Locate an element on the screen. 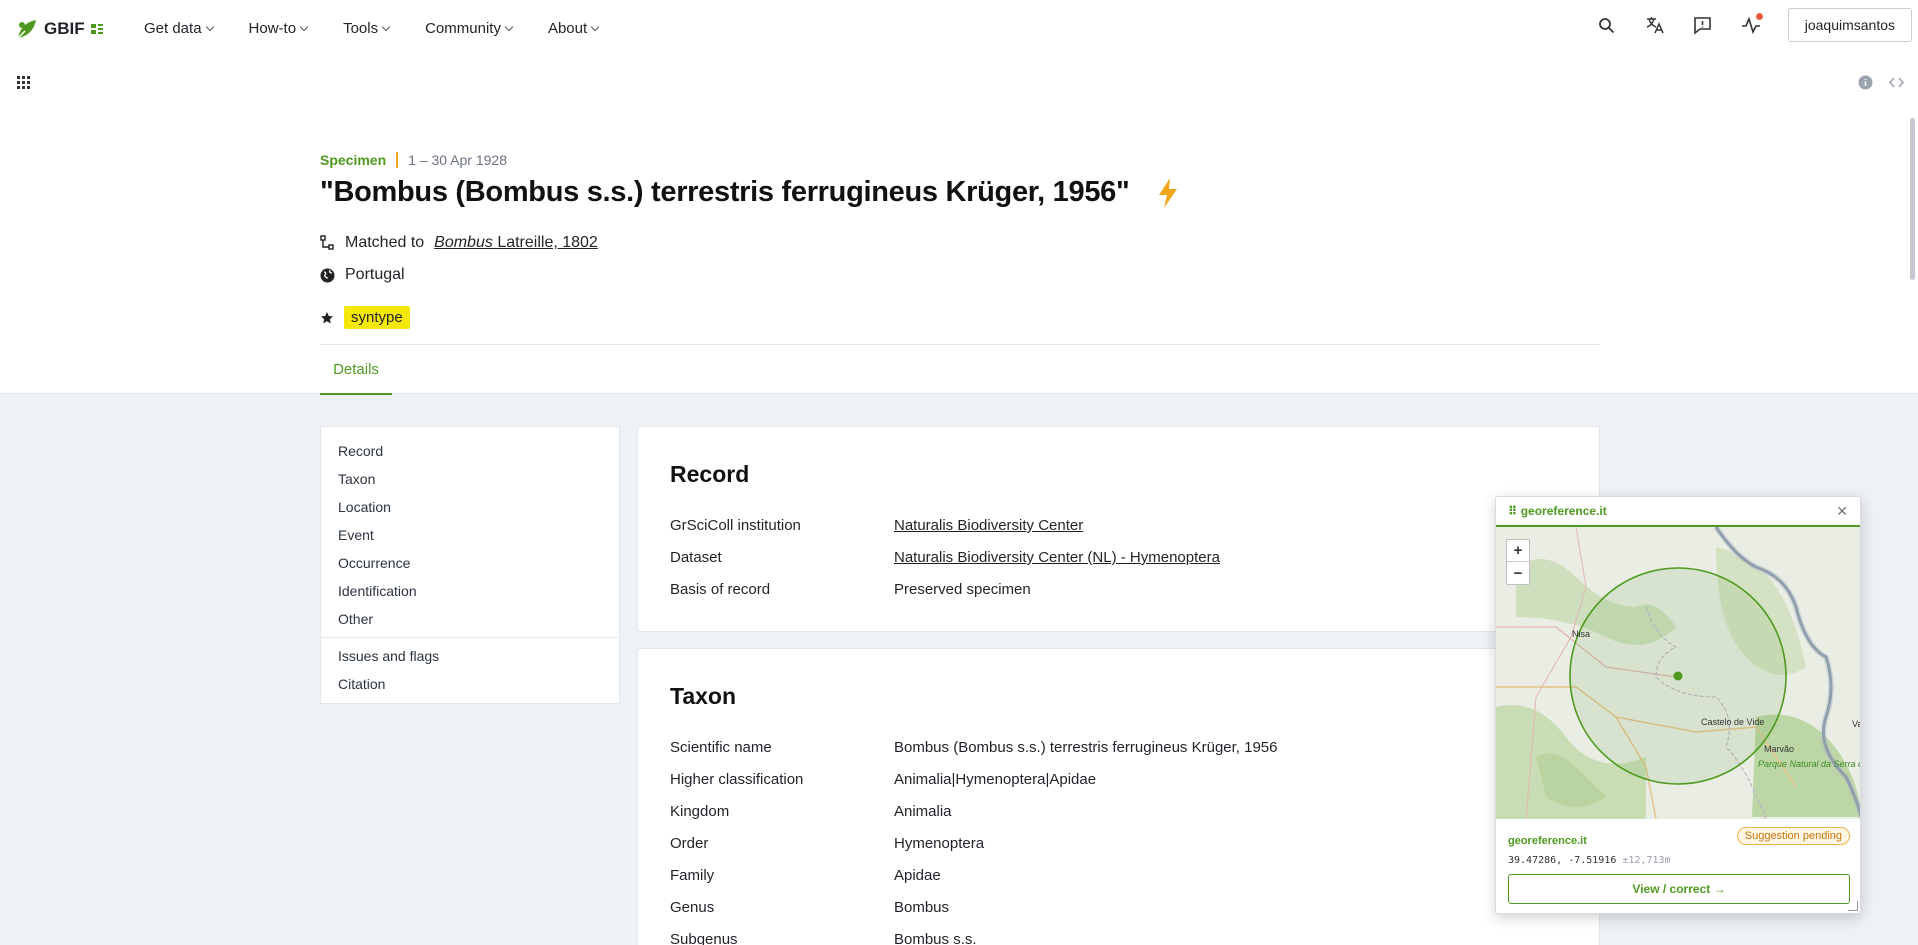 Image resolution: width=1918 pixels, height=945 pixels. place-label: Nisa is located at coordinates (1581, 634).